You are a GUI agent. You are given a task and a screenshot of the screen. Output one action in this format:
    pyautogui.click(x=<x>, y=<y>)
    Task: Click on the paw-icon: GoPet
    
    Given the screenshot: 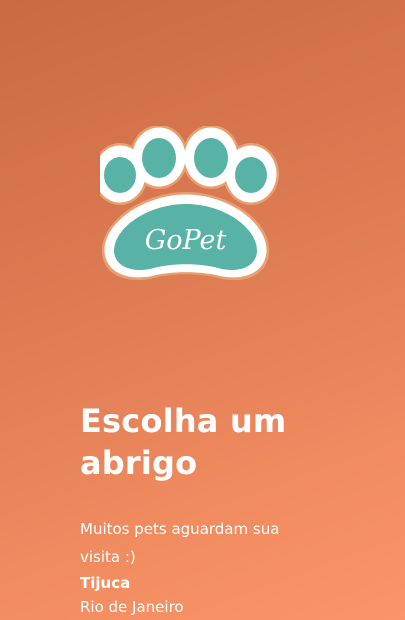 What is the action you would take?
    pyautogui.click(x=189, y=203)
    